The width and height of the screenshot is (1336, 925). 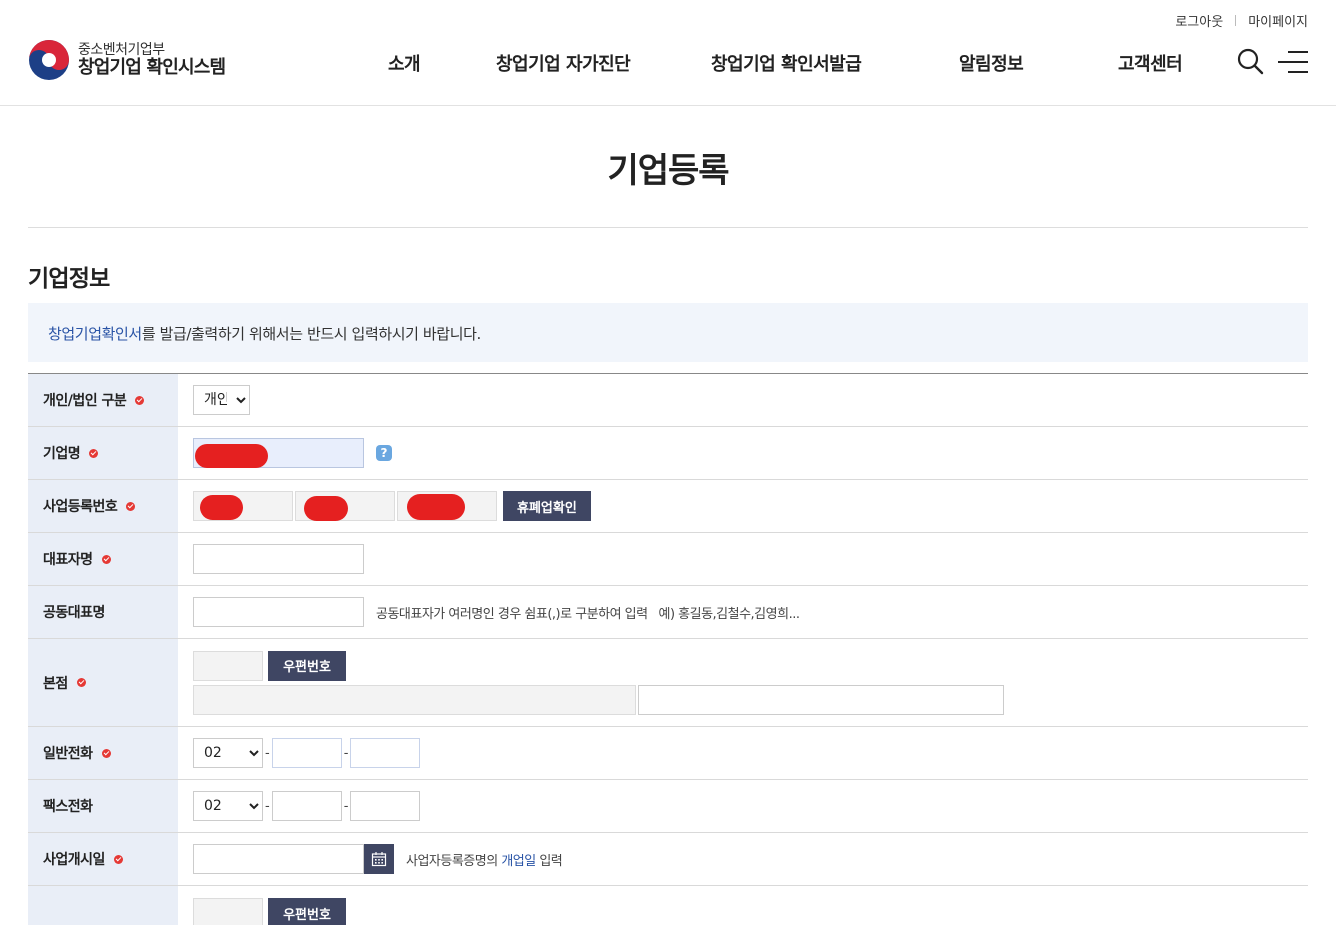 What do you see at coordinates (311, 334) in the screenshot?
I see `notice-text: 를 발급/출력하기 위해서는 반드시 입력하시기 바랍니다.` at bounding box center [311, 334].